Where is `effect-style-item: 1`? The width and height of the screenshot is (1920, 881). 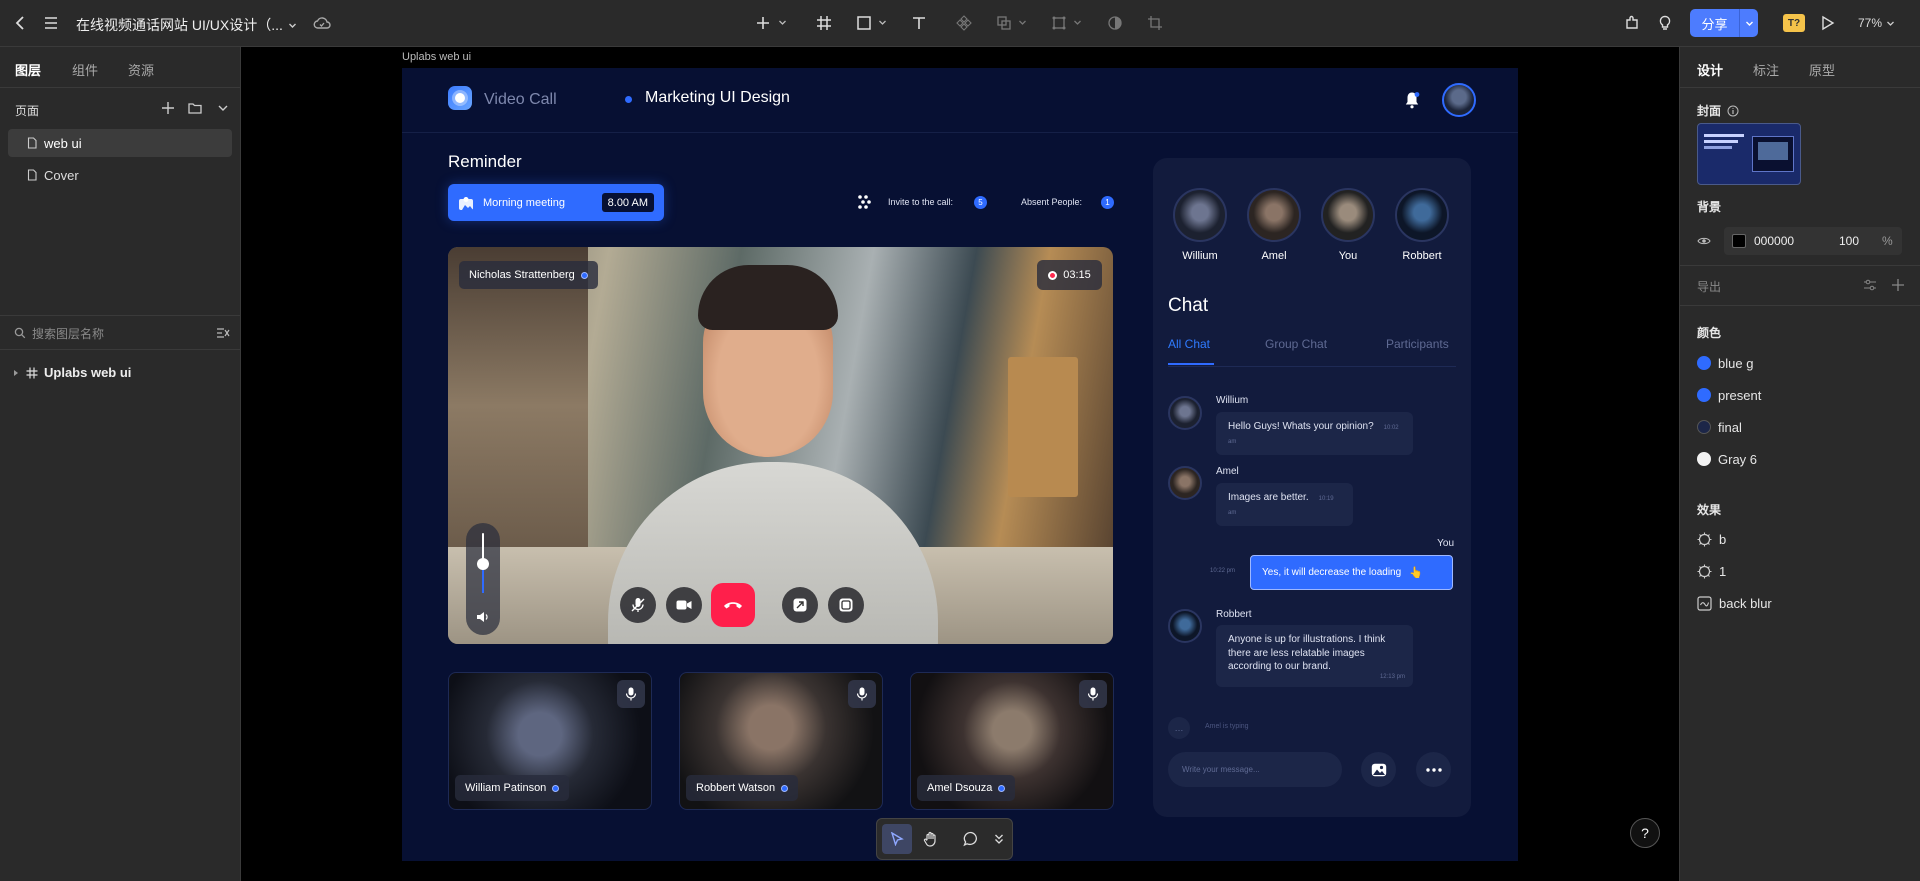
effect-style-item: 1 is located at coordinates (1711, 571).